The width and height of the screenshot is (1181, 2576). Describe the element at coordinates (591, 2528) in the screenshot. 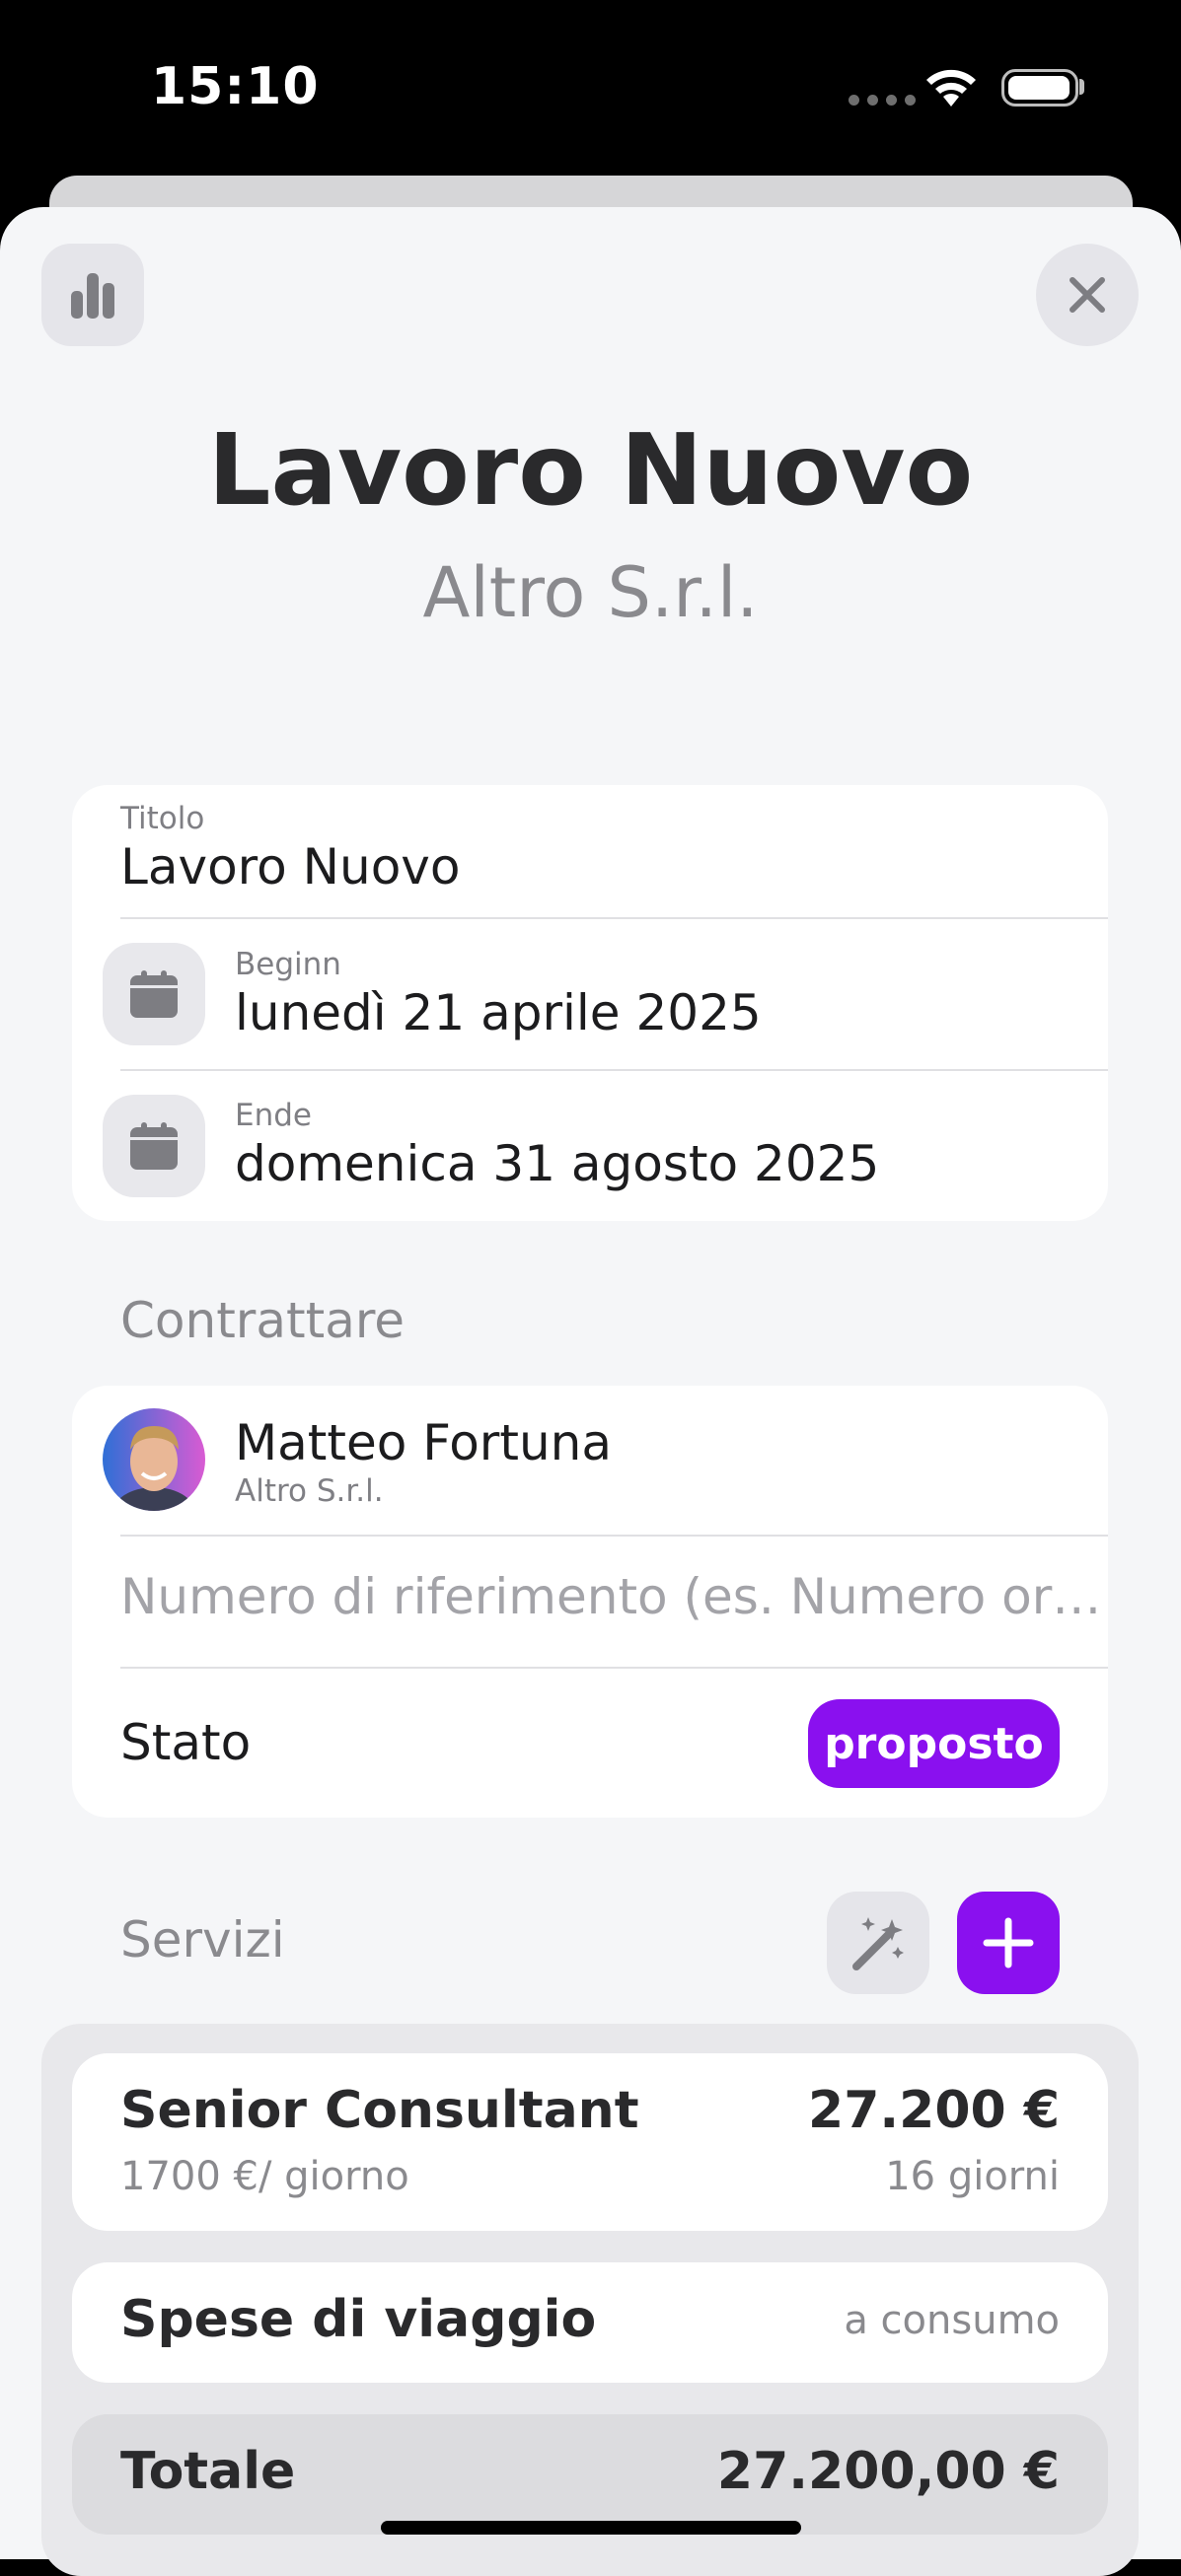

I see `home-indicator` at that location.